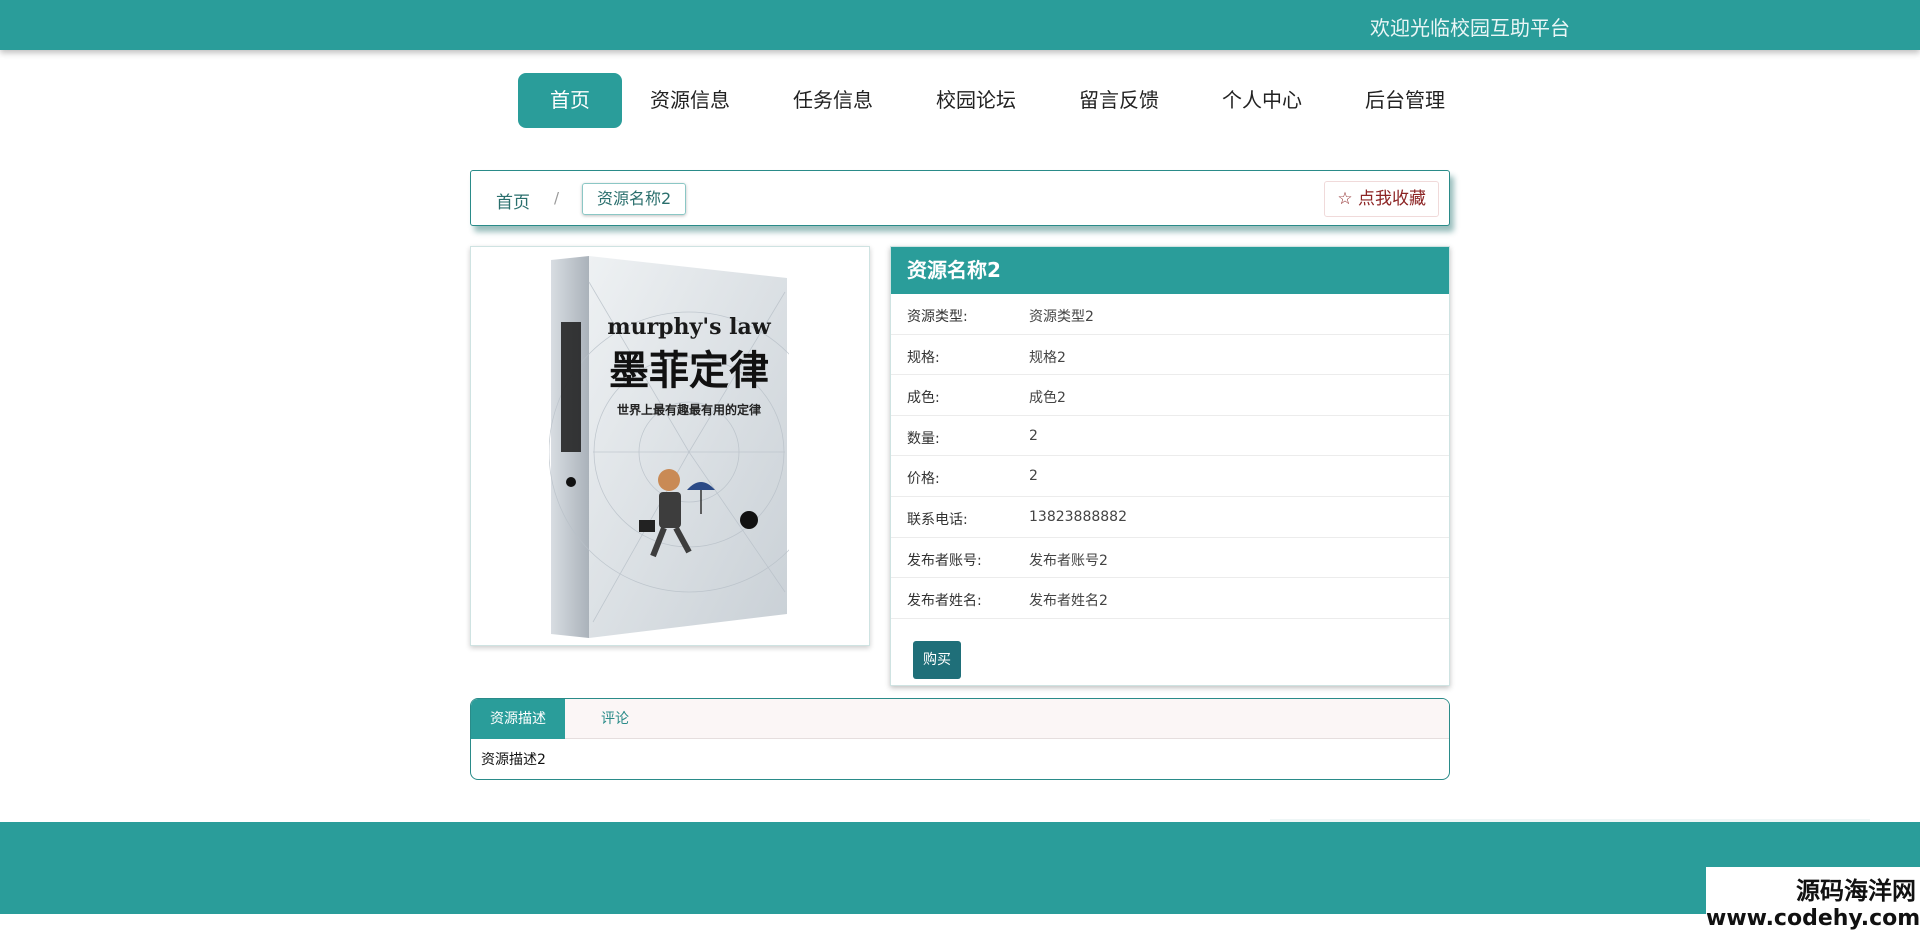 This screenshot has width=1920, height=937. I want to click on welcome-text: 欢迎光临校园互助平台, so click(1470, 28).